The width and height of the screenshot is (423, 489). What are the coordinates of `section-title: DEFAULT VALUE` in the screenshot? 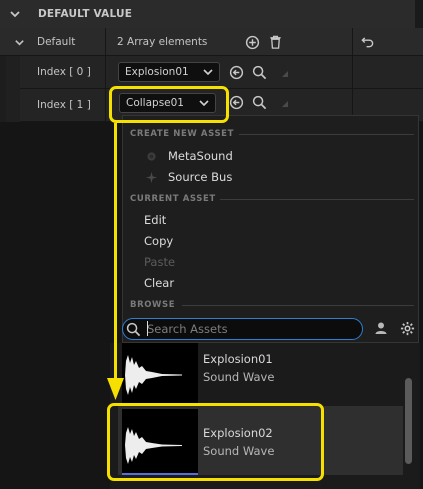 It's located at (85, 14).